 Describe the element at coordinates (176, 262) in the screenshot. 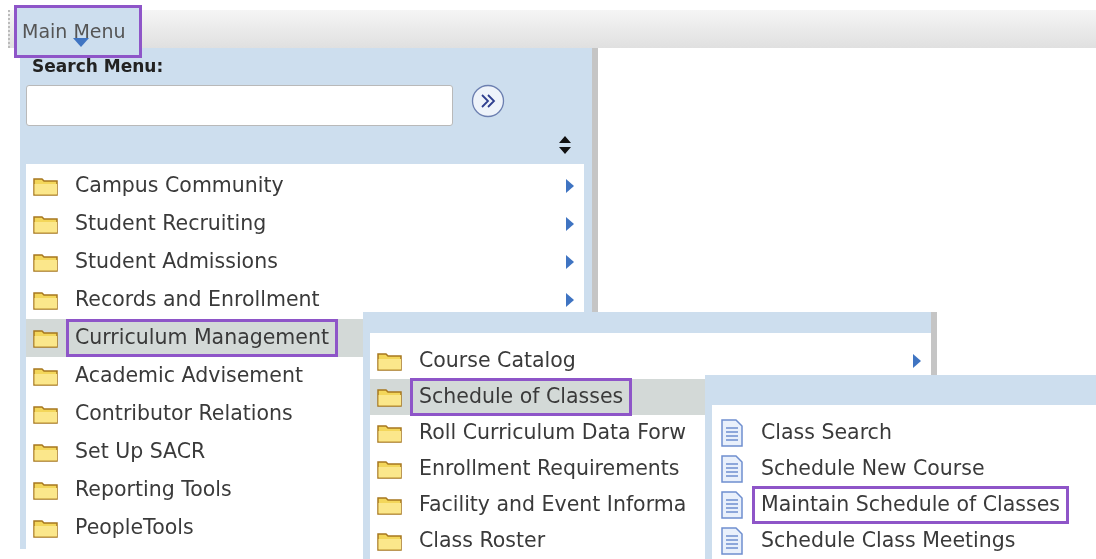

I see `menu-item-label: Student Admissions` at that location.